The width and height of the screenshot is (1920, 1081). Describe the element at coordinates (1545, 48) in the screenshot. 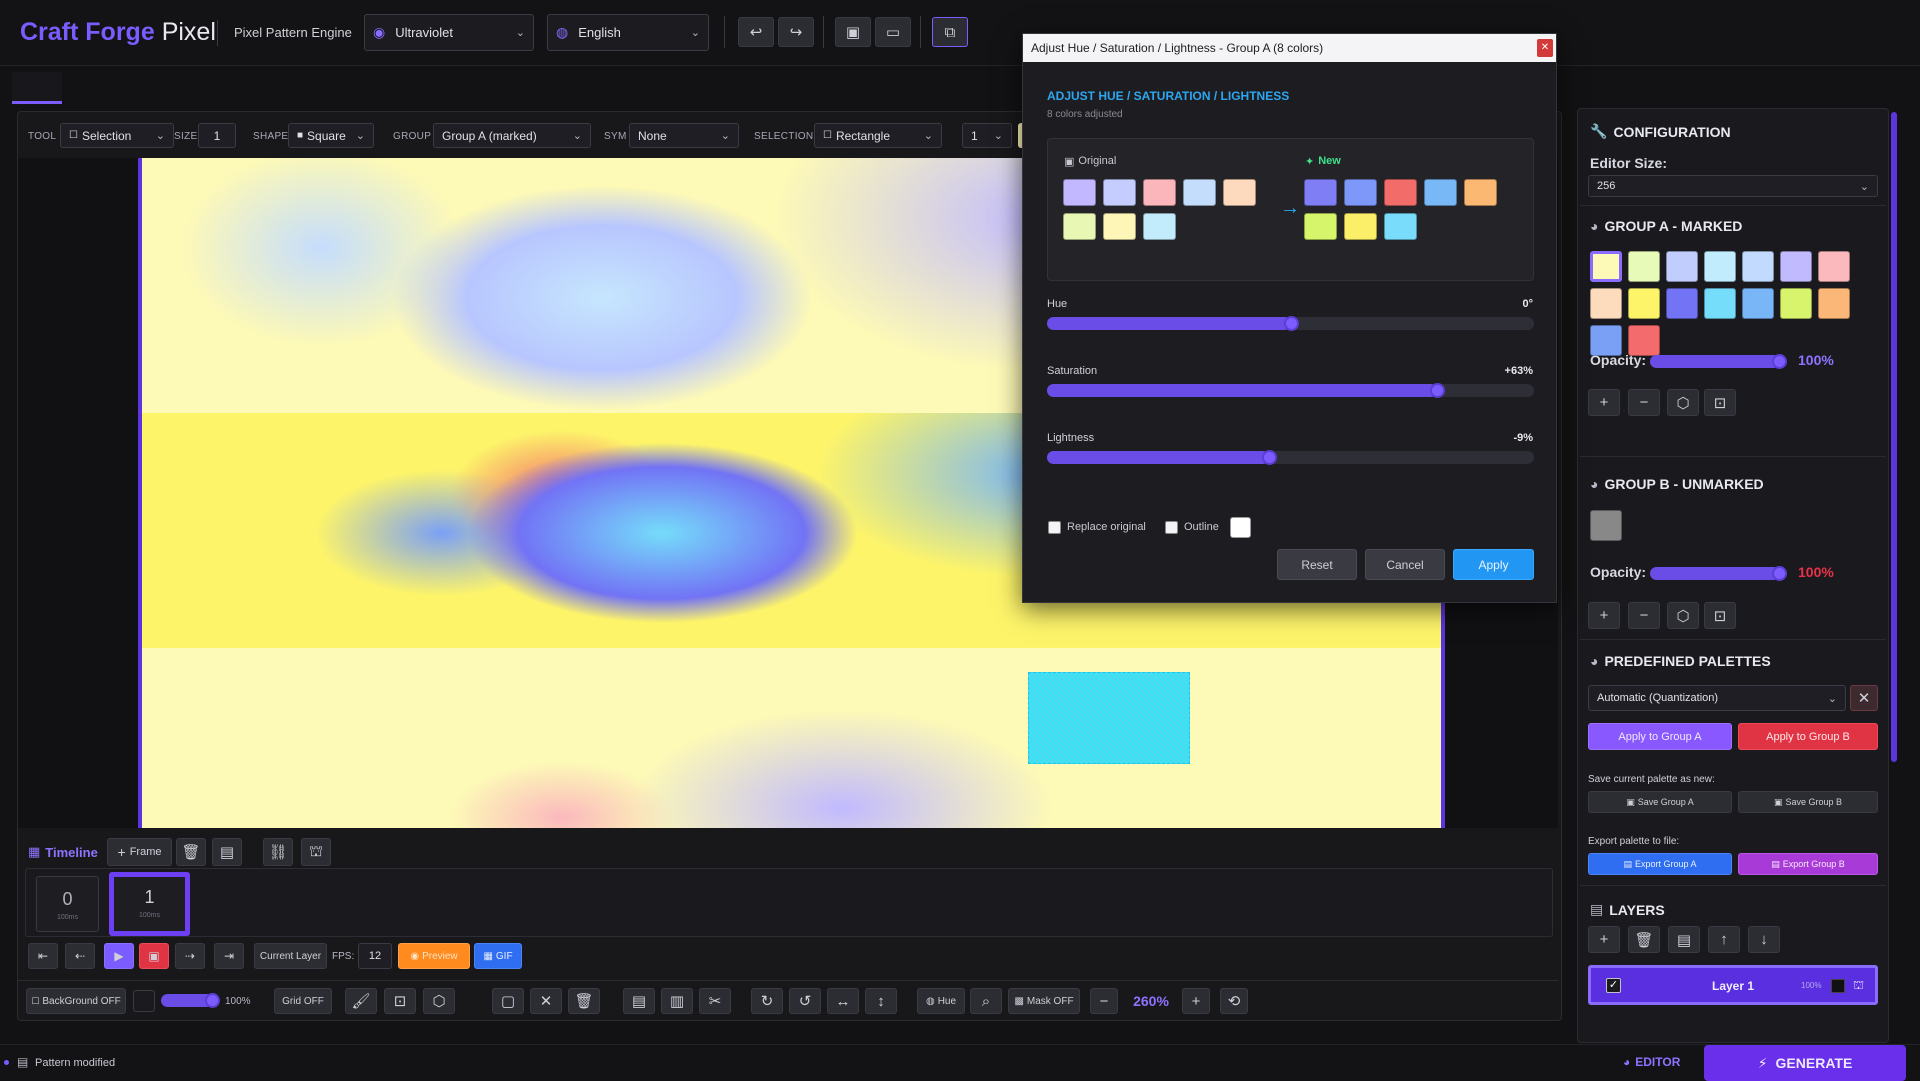

I see `dialog-close-button: ✕` at that location.